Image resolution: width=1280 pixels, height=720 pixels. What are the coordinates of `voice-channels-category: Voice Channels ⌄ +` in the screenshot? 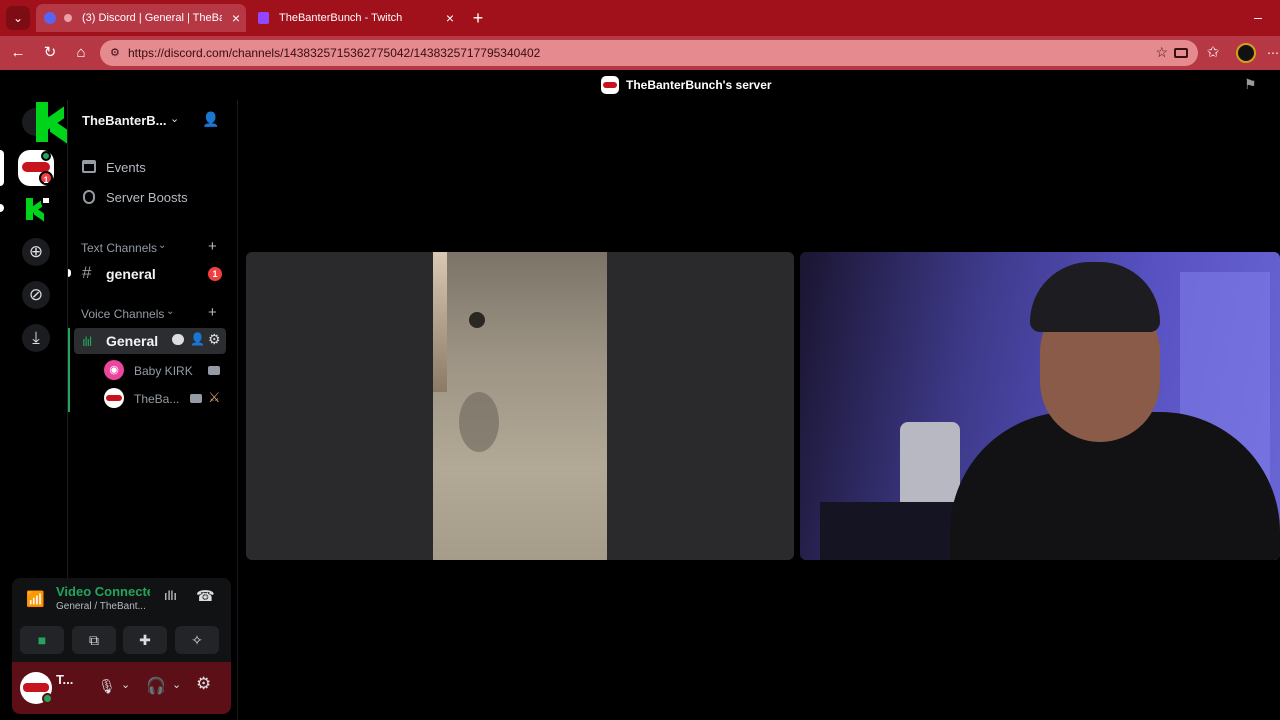 It's located at (155, 313).